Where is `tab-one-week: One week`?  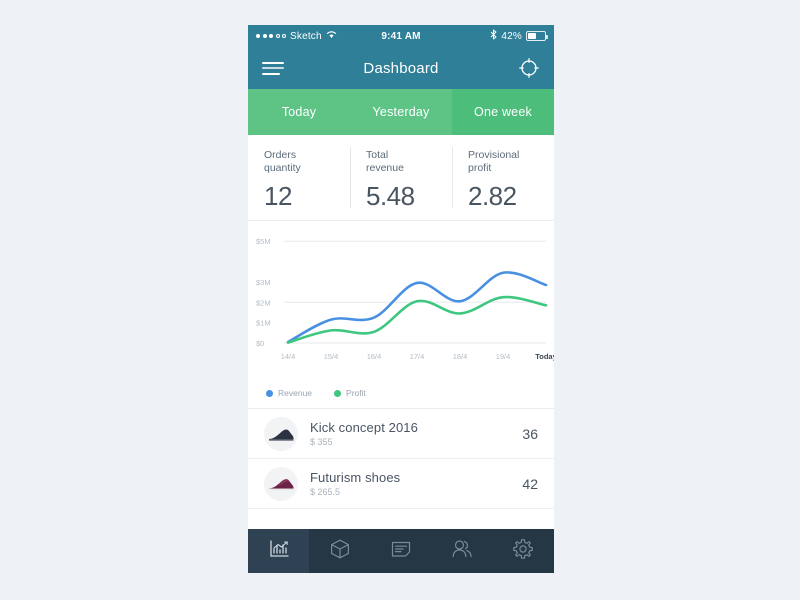 tab-one-week: One week is located at coordinates (503, 112).